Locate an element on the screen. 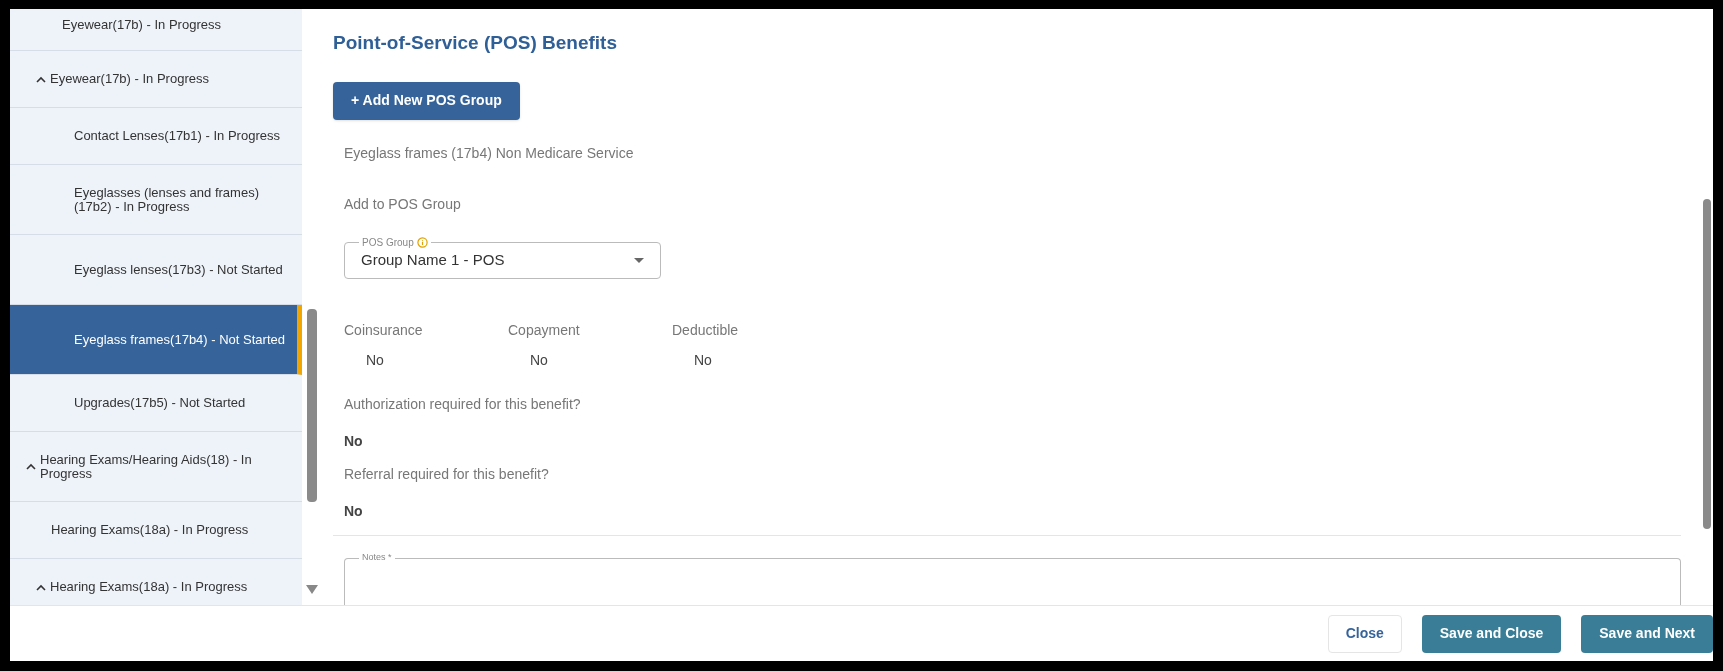 This screenshot has height=671, width=1723. field-label: Deductible is located at coordinates (705, 330).